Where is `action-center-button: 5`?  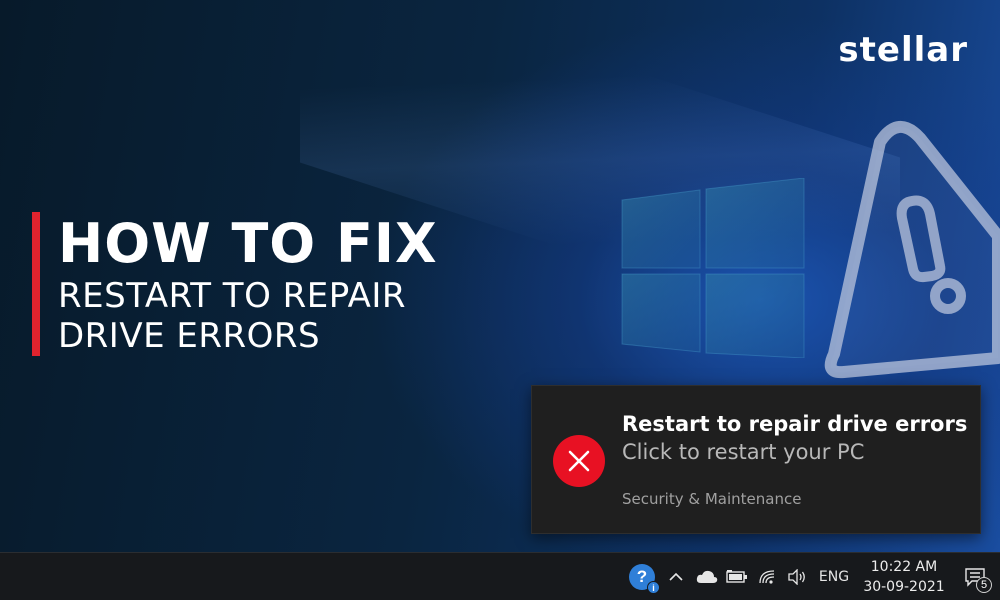 action-center-button: 5 is located at coordinates (975, 576).